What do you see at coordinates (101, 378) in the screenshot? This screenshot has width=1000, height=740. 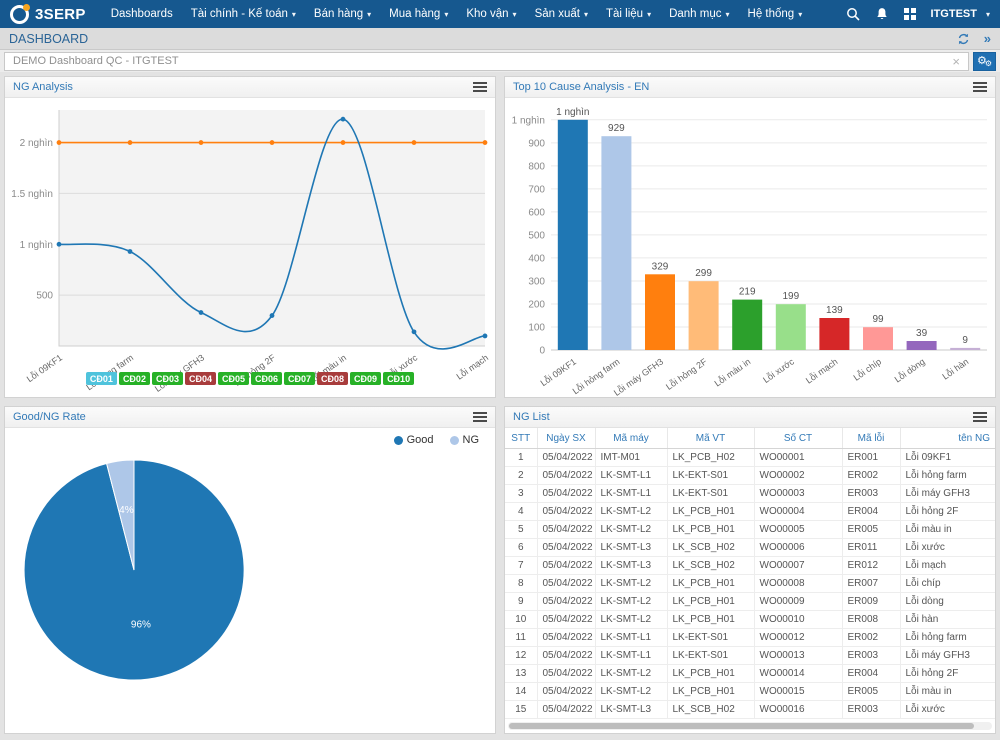 I see `process-badge: CĐ01` at bounding box center [101, 378].